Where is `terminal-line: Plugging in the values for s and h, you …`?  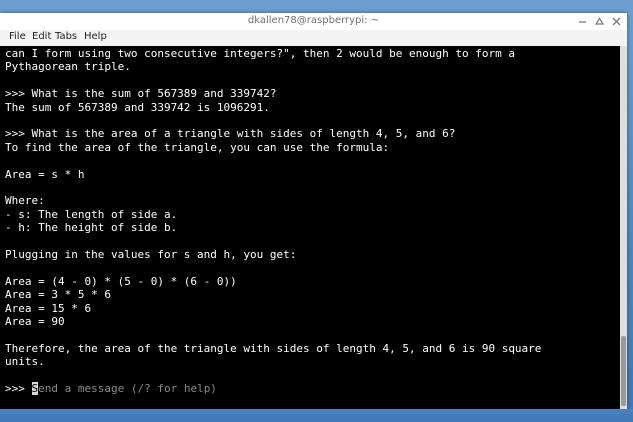 terminal-line: Plugging in the values for s and h, you … is located at coordinates (151, 254).